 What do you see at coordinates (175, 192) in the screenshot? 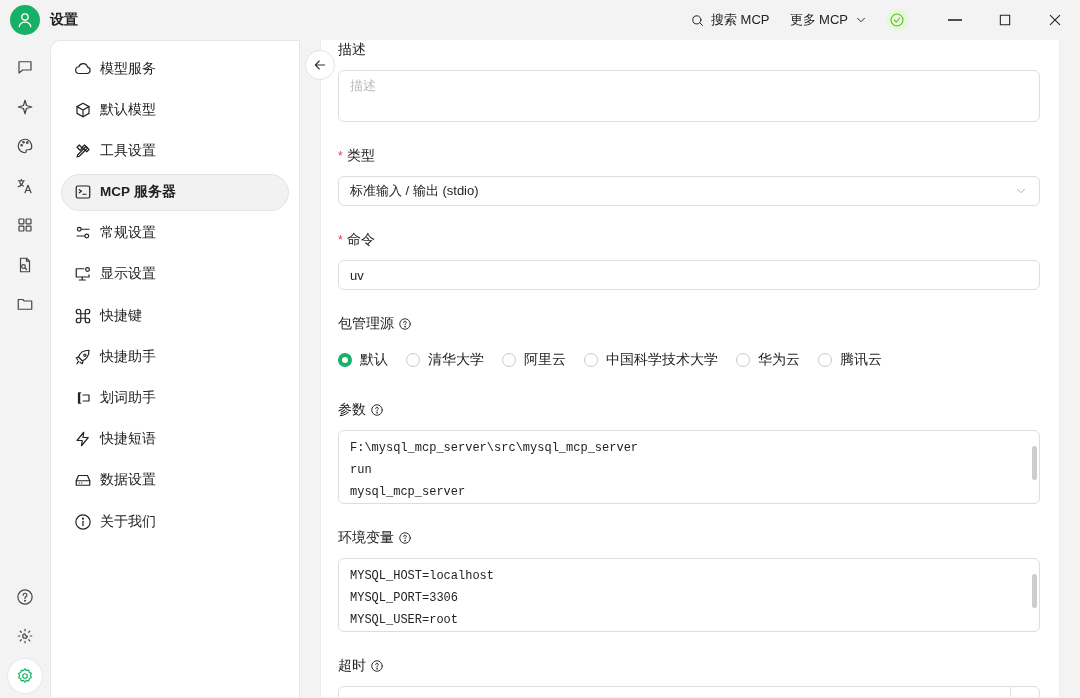
I see `sidebar-item: MCP 服务器` at bounding box center [175, 192].